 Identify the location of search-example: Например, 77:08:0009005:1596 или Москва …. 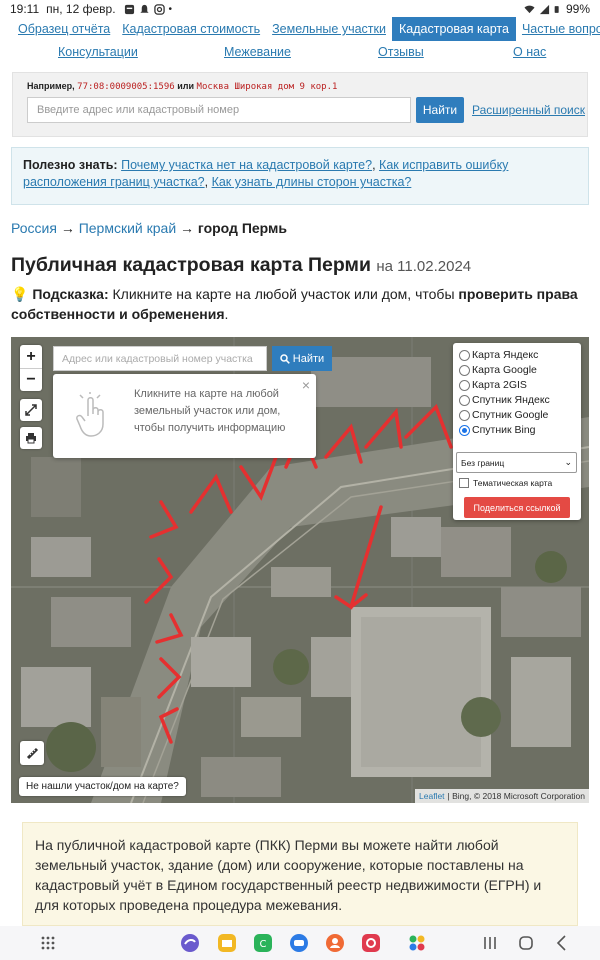
(182, 86).